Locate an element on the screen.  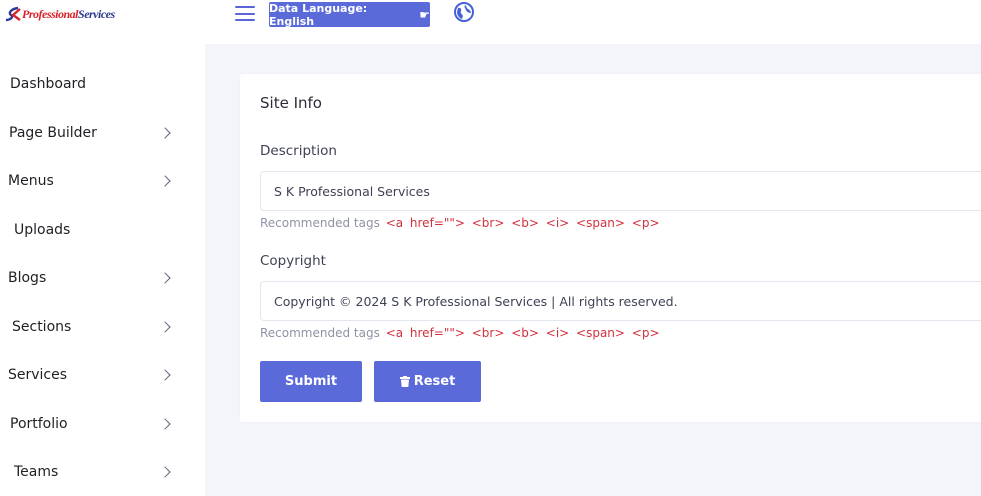
card-title: Site Info is located at coordinates (291, 103).